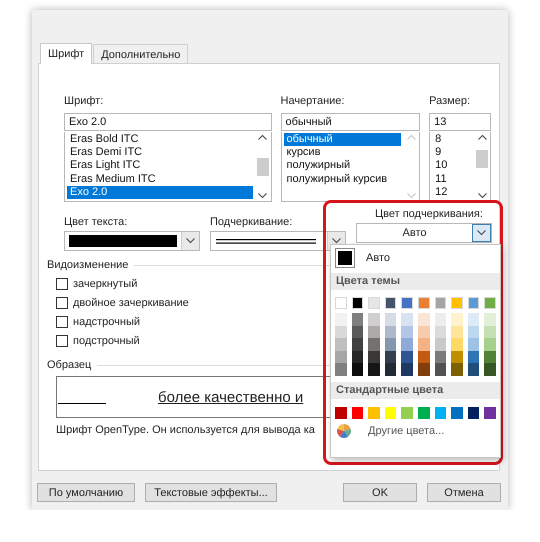  What do you see at coordinates (278, 241) in the screenshot?
I see `underline-dropdown` at bounding box center [278, 241].